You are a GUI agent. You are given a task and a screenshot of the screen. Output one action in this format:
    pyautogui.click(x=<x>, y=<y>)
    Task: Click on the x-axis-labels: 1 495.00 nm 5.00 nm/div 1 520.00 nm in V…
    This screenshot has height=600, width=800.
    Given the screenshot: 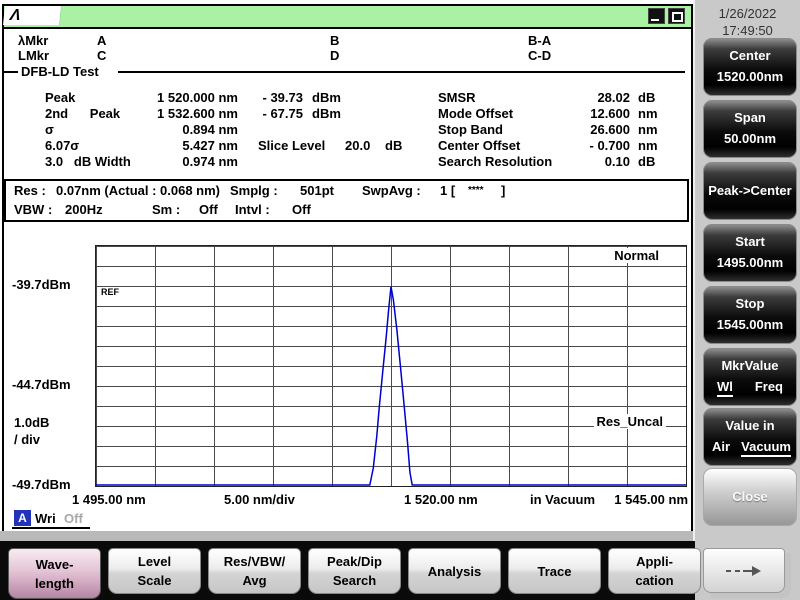 What is the action you would take?
    pyautogui.click(x=345, y=500)
    